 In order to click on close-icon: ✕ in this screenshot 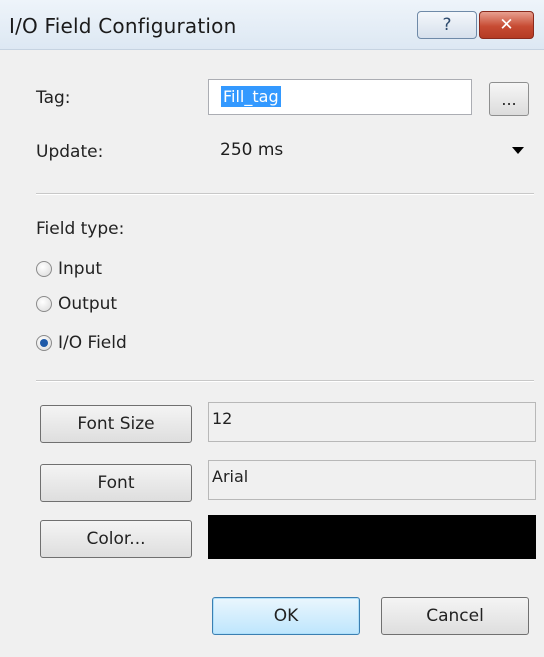, I will do `click(506, 25)`.